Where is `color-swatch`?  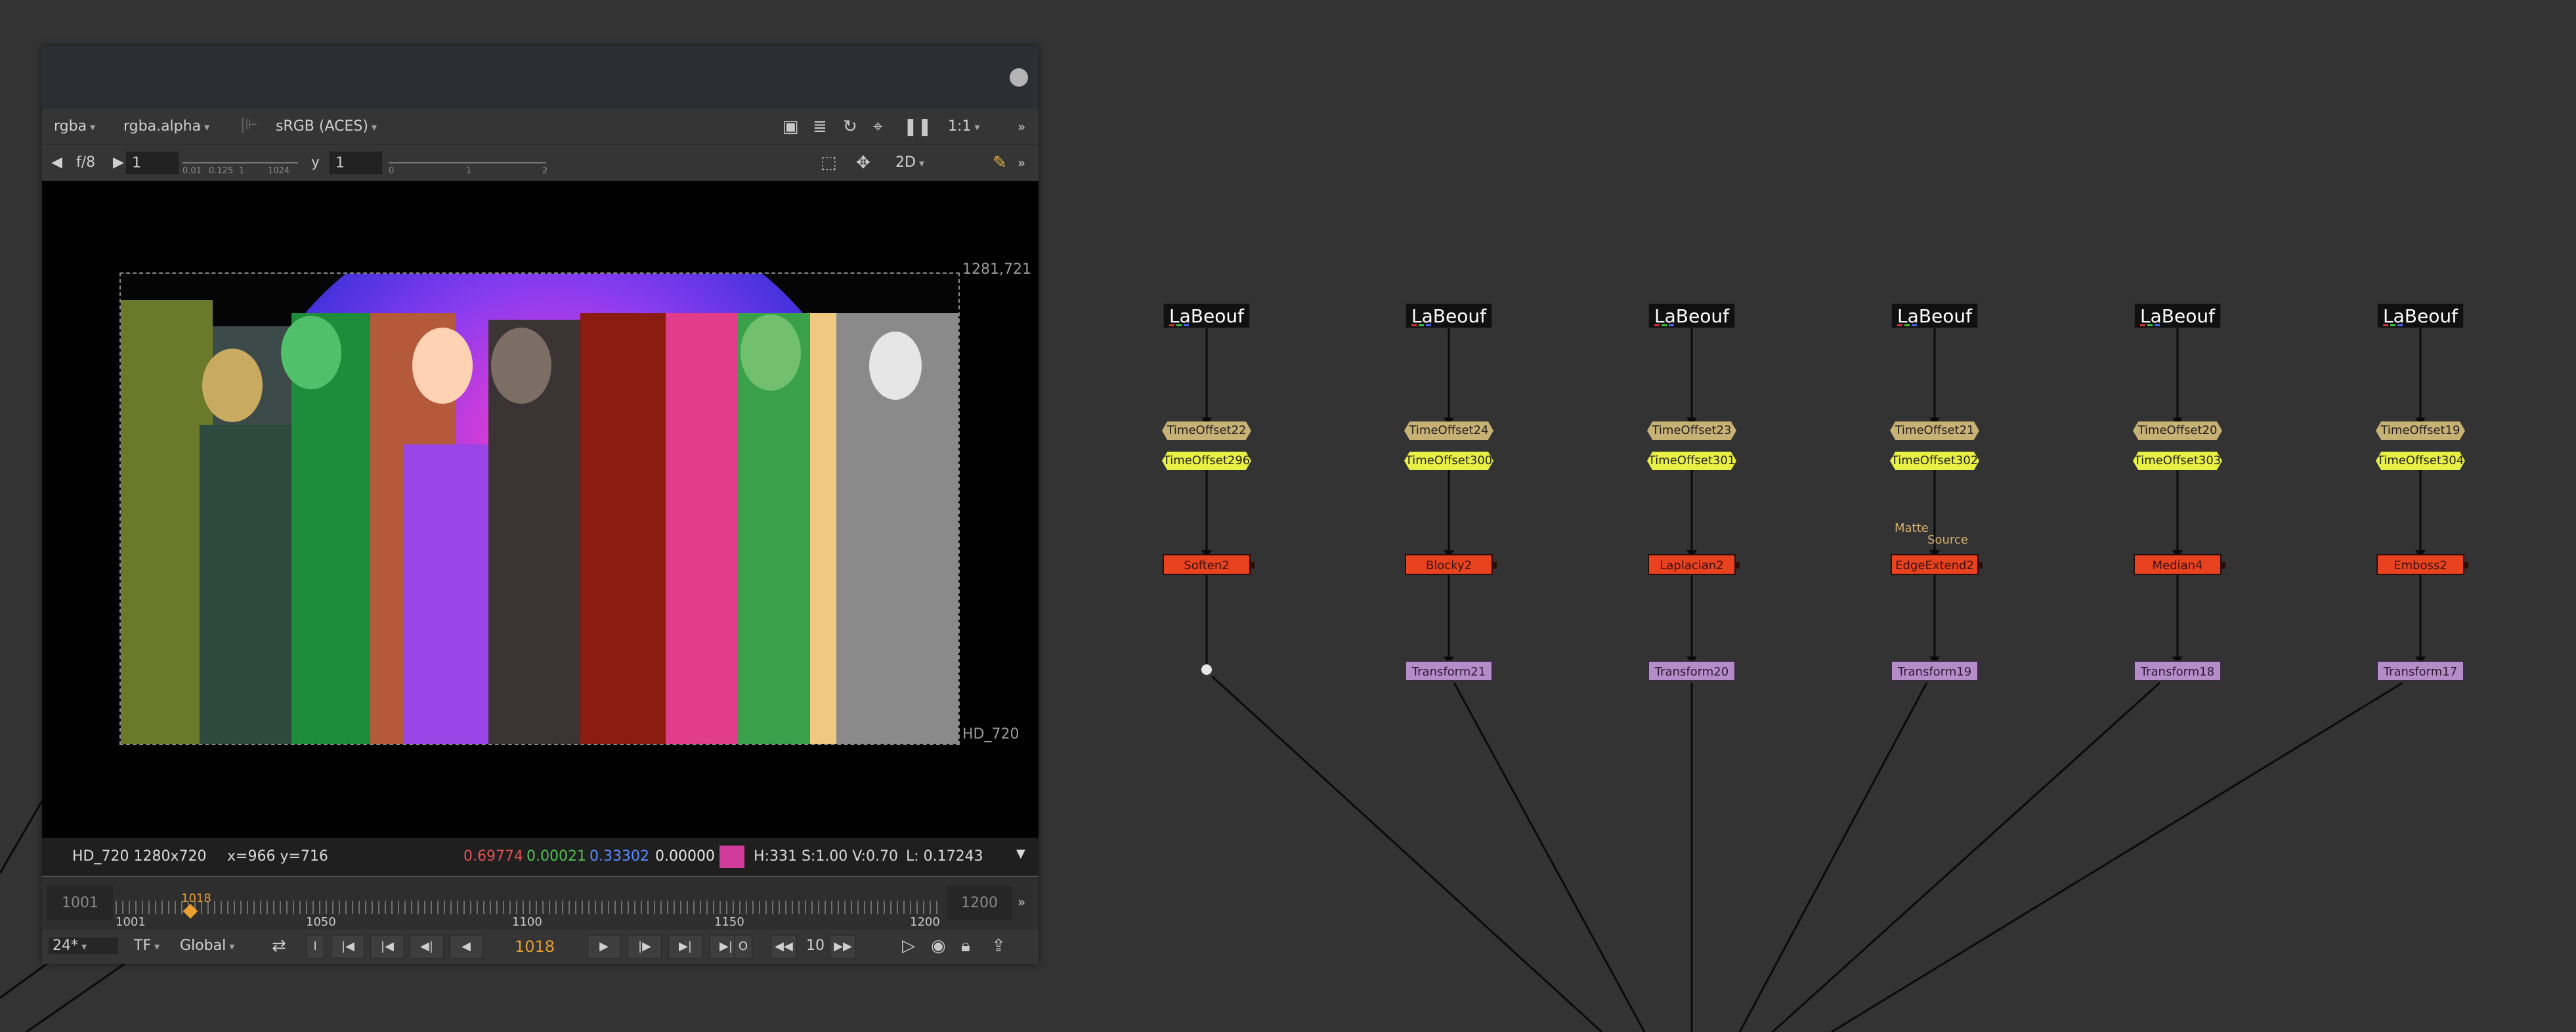 color-swatch is located at coordinates (731, 857).